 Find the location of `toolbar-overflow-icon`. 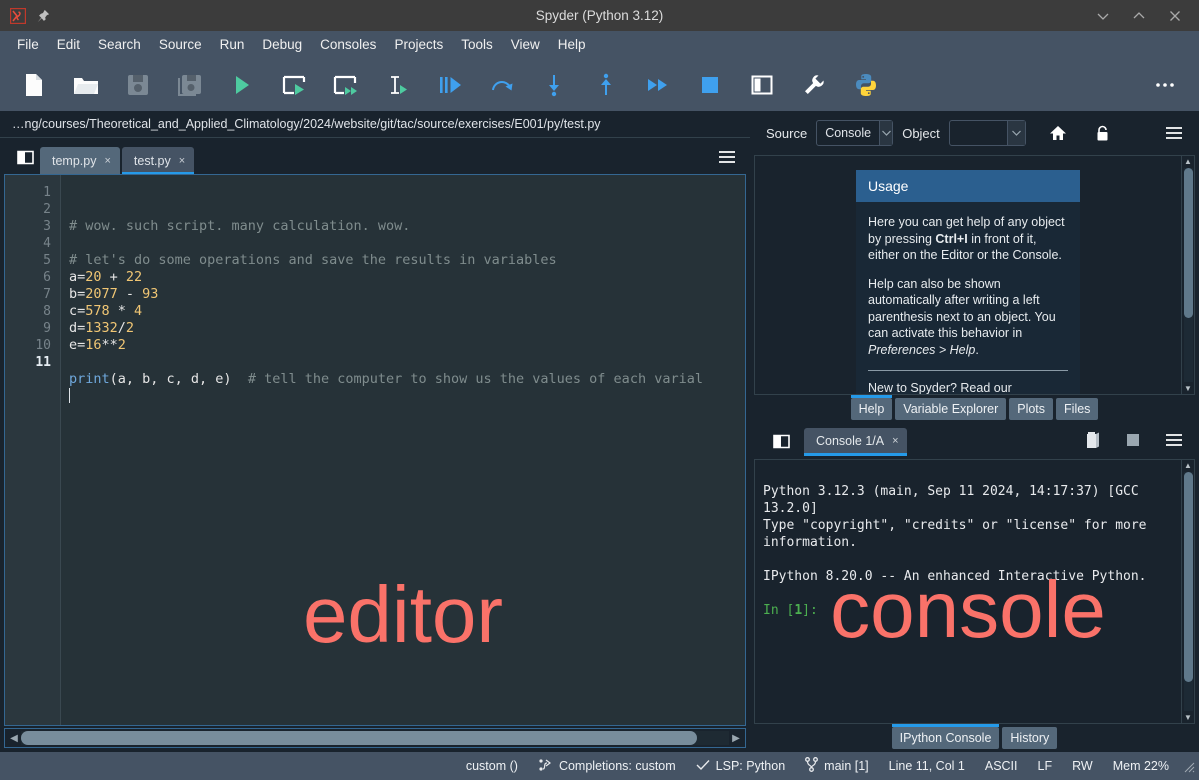

toolbar-overflow-icon is located at coordinates (1165, 85).